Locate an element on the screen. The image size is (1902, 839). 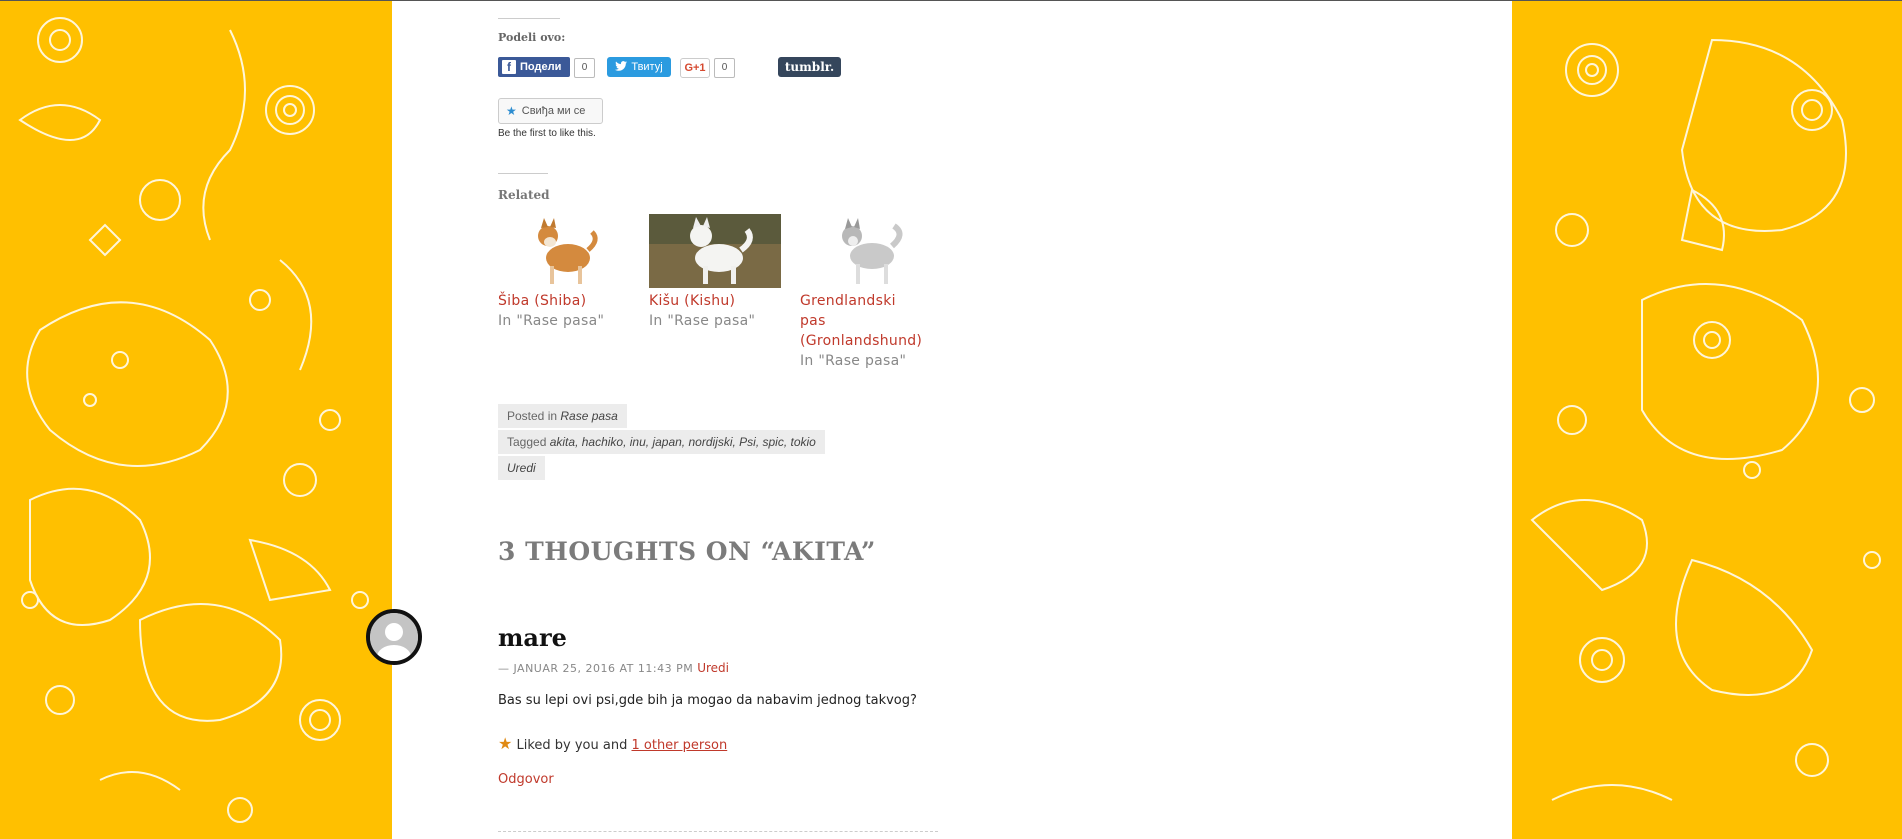
related-thumbnail-greenland-dog is located at coordinates (866, 251).